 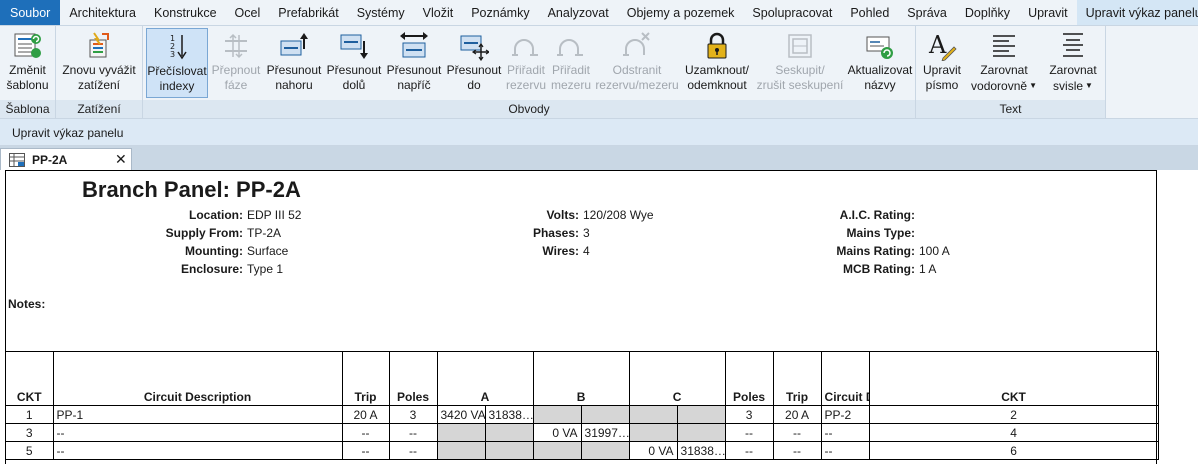 What do you see at coordinates (1048, 12) in the screenshot?
I see `menu-tab: Upravit` at bounding box center [1048, 12].